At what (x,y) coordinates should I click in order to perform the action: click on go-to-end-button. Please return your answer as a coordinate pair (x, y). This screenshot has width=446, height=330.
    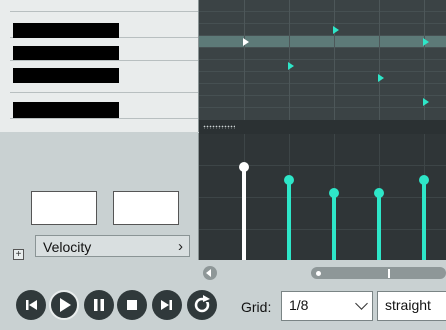
    Looking at the image, I should click on (167, 305).